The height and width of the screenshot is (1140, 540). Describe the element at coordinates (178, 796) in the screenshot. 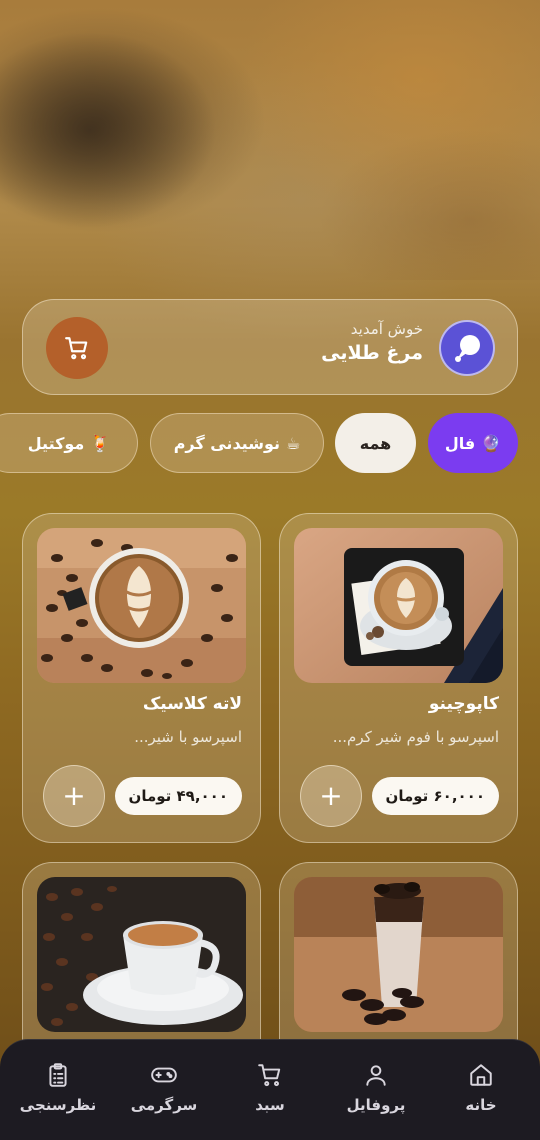

I see `price-badge: ۴۹,۰۰۰ تومان` at that location.